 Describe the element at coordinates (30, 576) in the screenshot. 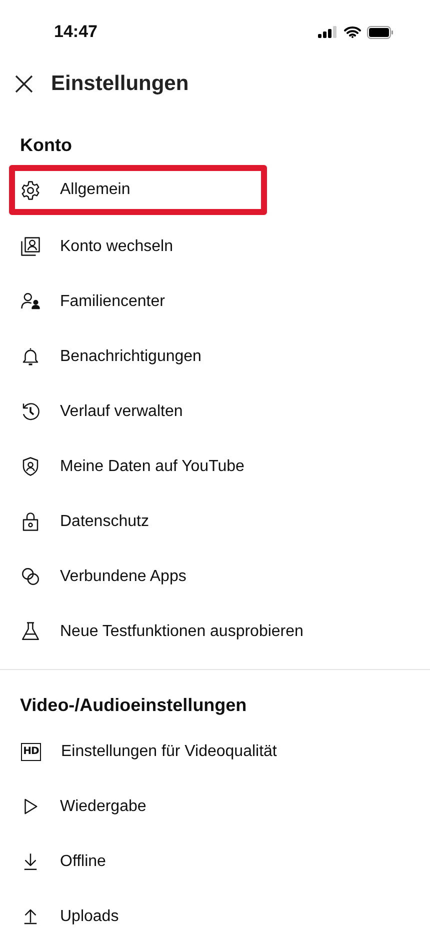

I see `rings-icon` at that location.